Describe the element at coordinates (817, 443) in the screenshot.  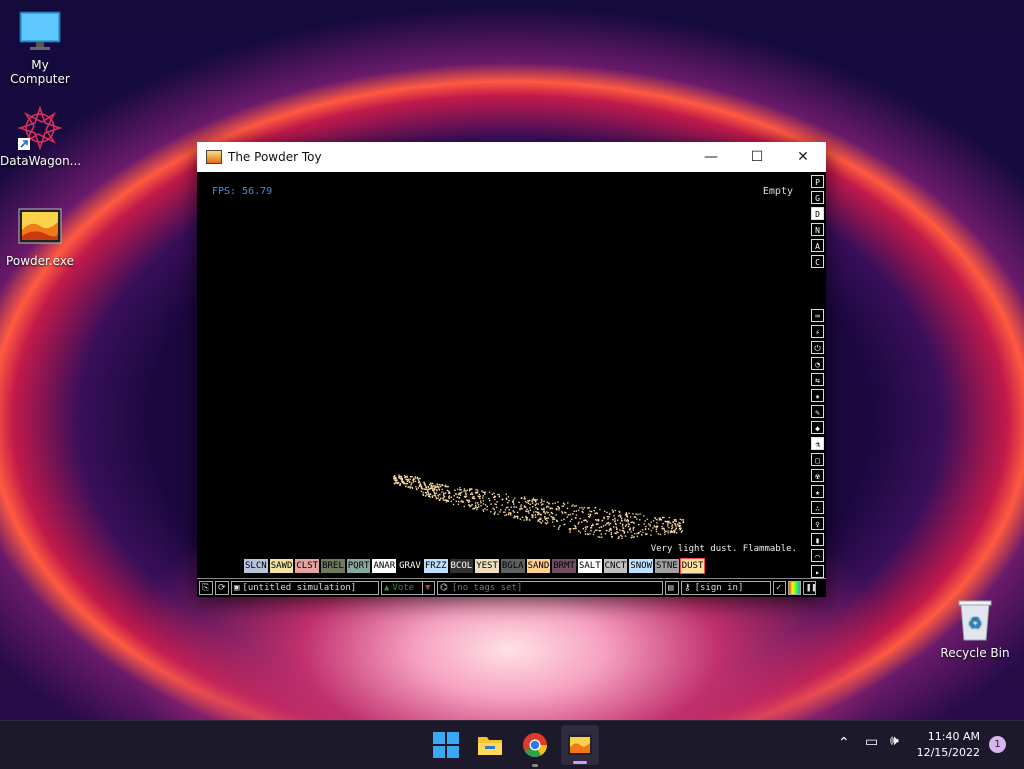
I see `flask-icon: ⚗` at that location.